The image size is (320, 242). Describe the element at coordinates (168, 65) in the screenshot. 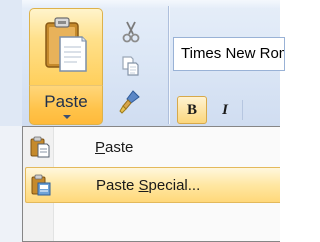

I see `group-divider` at that location.